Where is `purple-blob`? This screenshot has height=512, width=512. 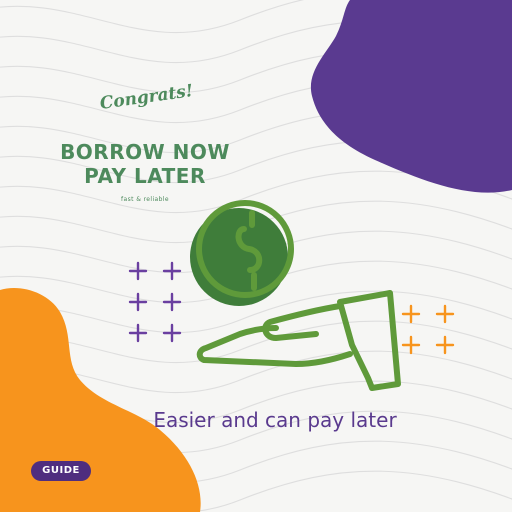
purple-blob is located at coordinates (411, 96).